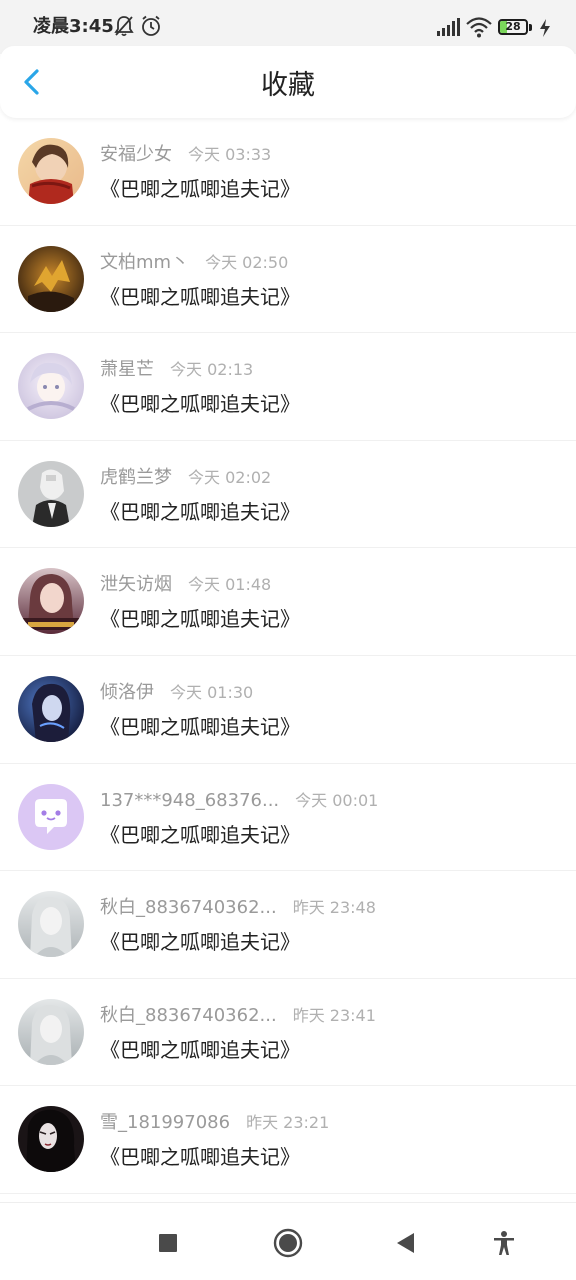 This screenshot has height=1280, width=576. I want to click on battery-tip, so click(530, 27).